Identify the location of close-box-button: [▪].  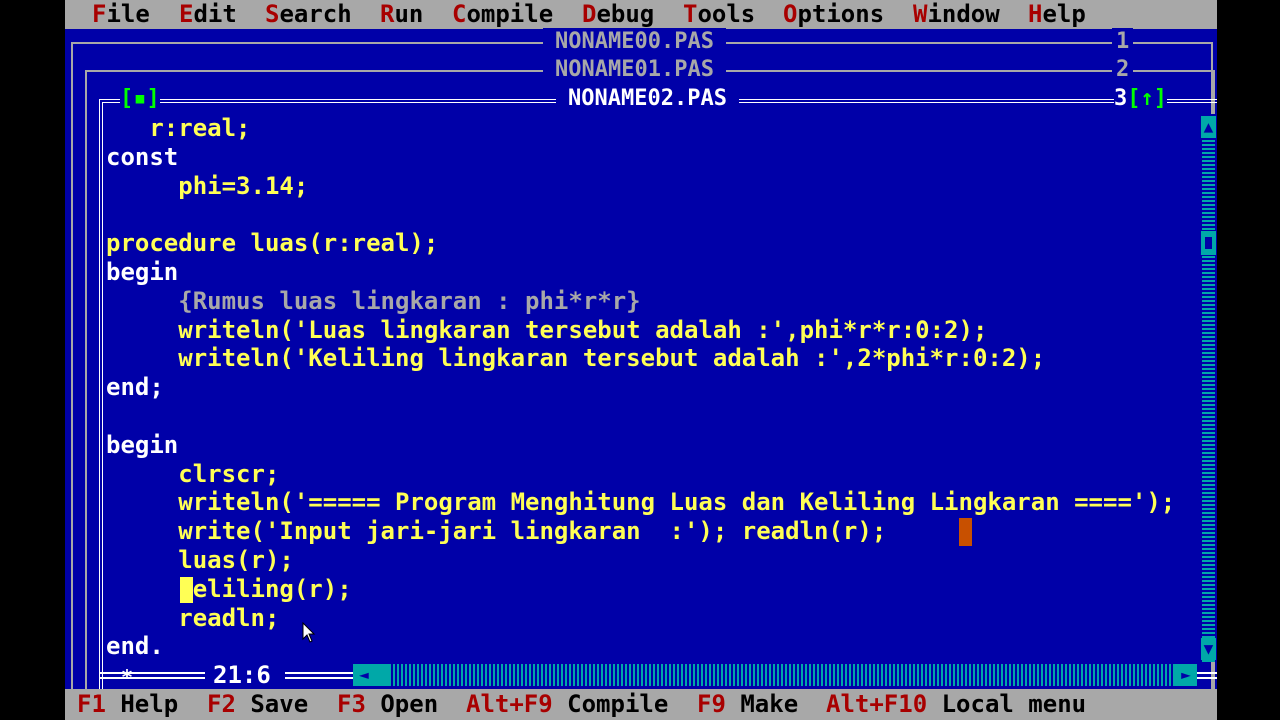
(140, 99).